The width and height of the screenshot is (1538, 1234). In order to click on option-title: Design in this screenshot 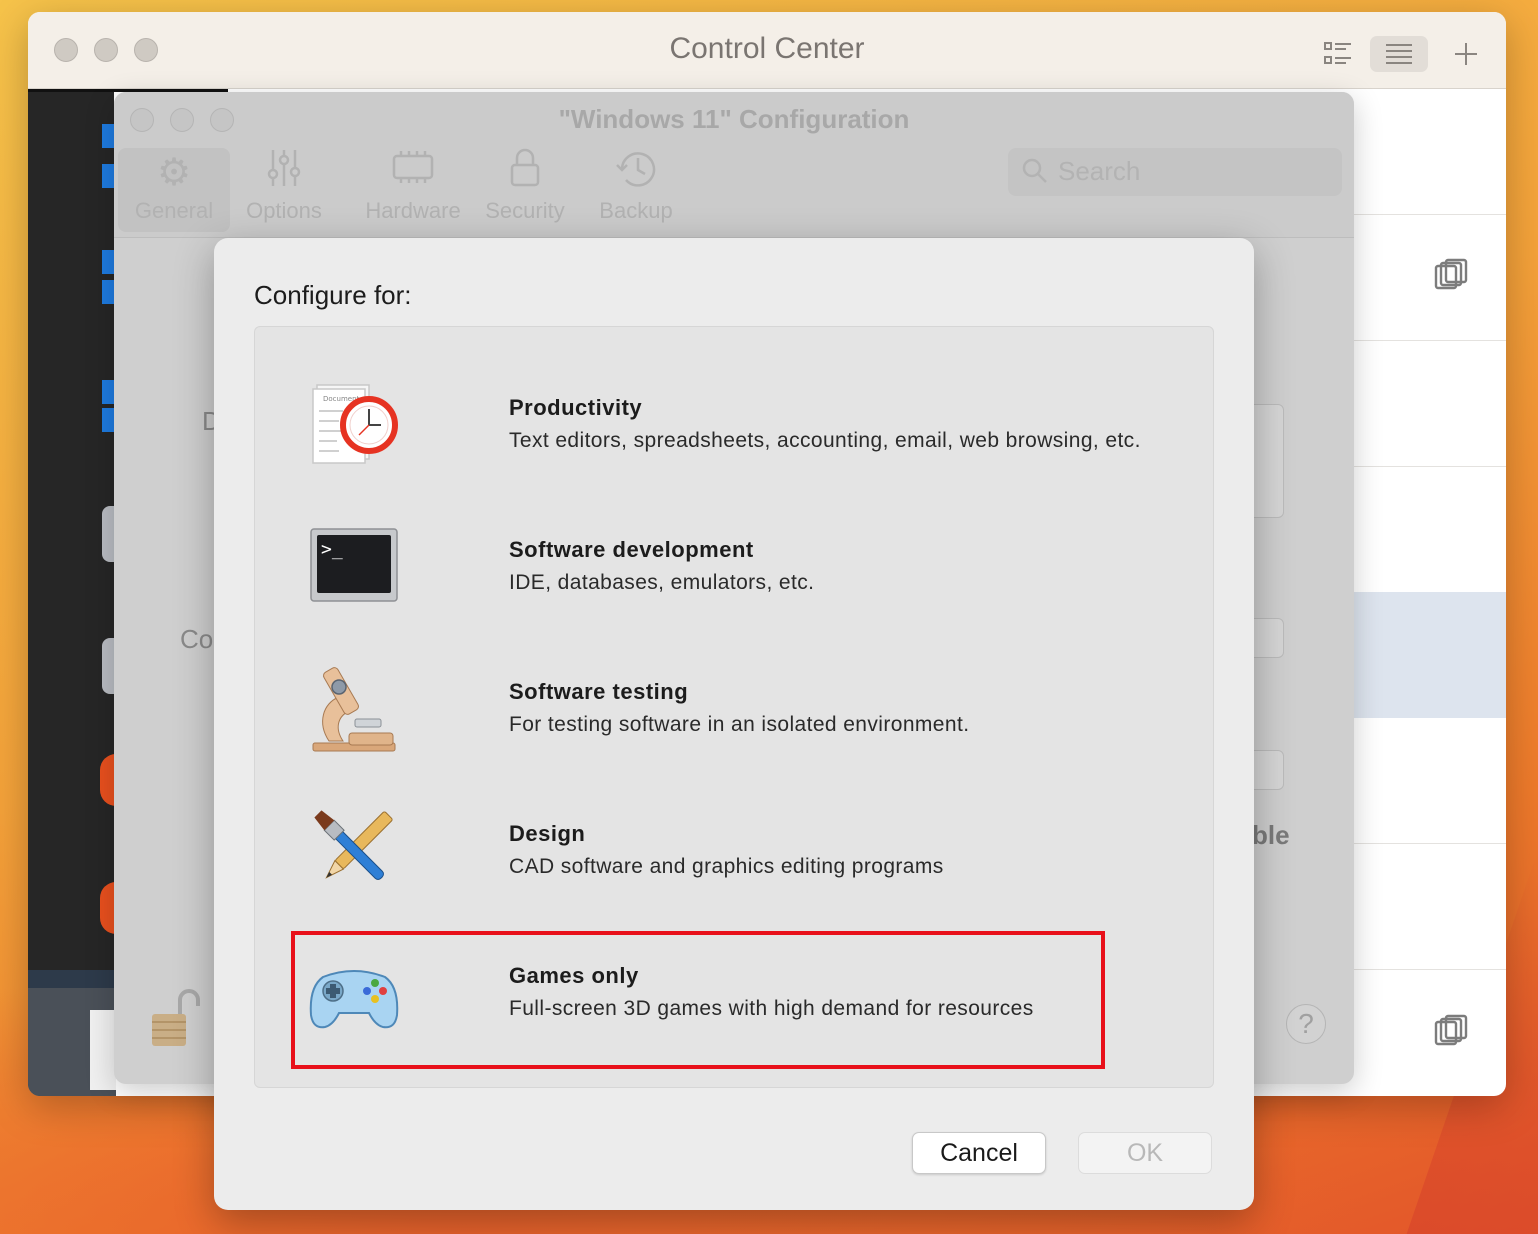, I will do `click(547, 833)`.